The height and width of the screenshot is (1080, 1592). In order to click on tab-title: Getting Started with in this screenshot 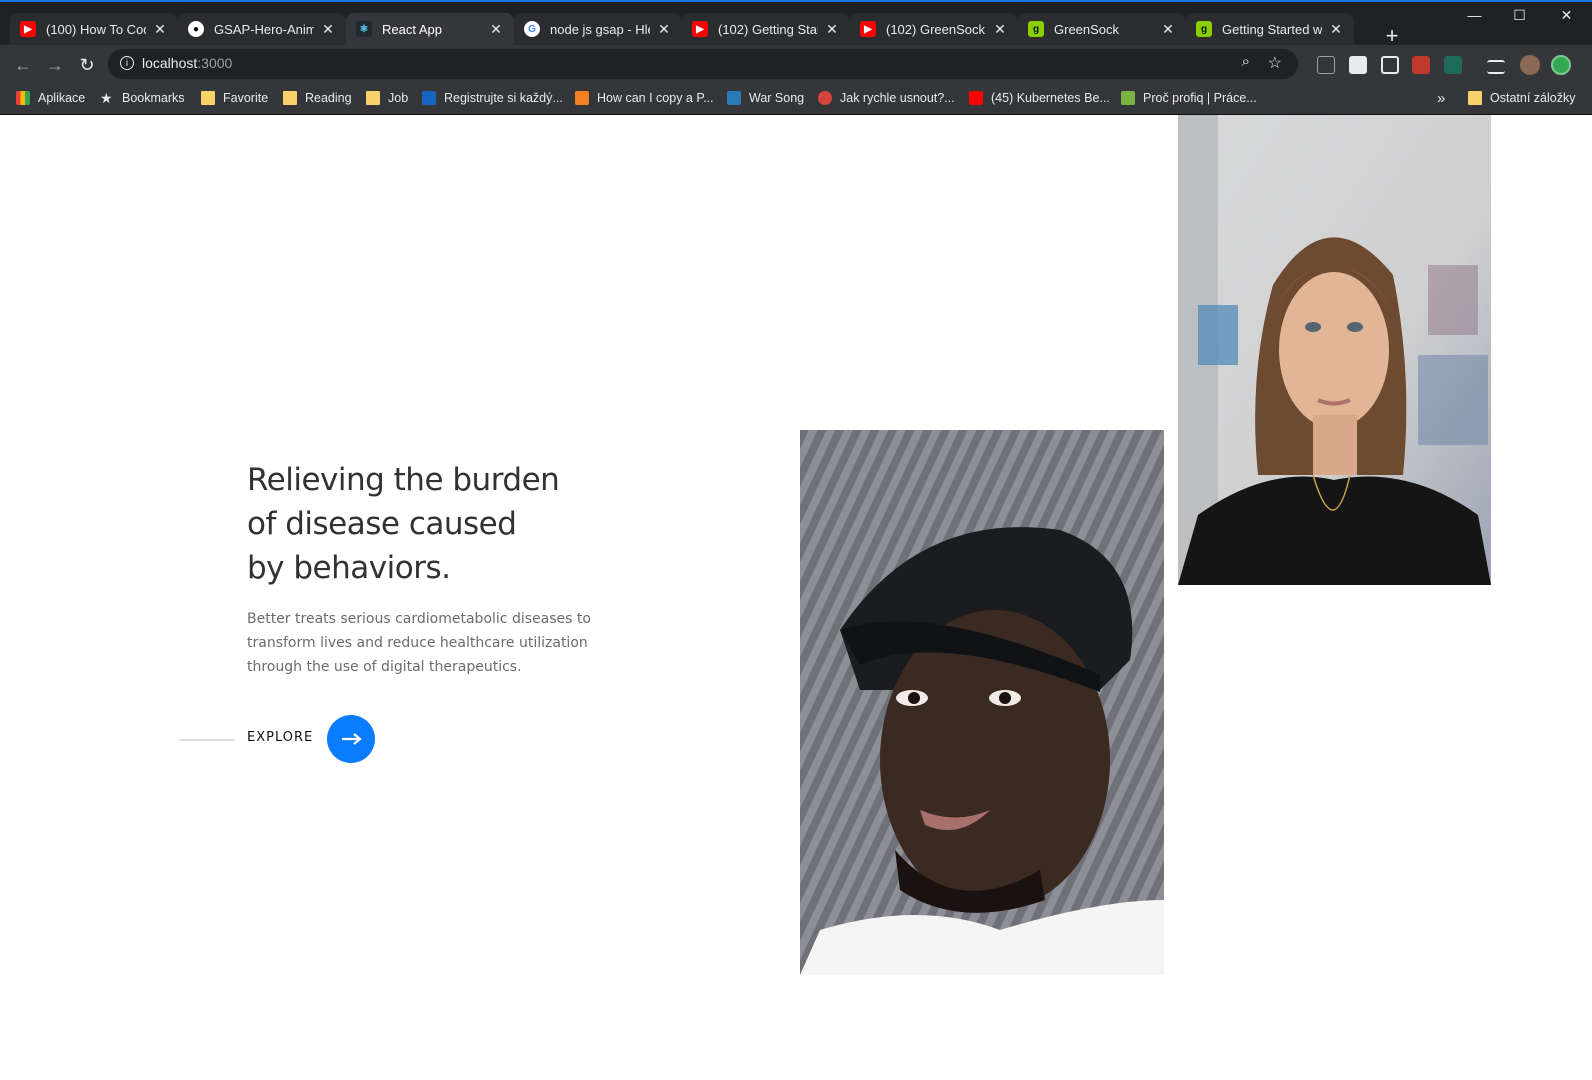, I will do `click(1272, 29)`.